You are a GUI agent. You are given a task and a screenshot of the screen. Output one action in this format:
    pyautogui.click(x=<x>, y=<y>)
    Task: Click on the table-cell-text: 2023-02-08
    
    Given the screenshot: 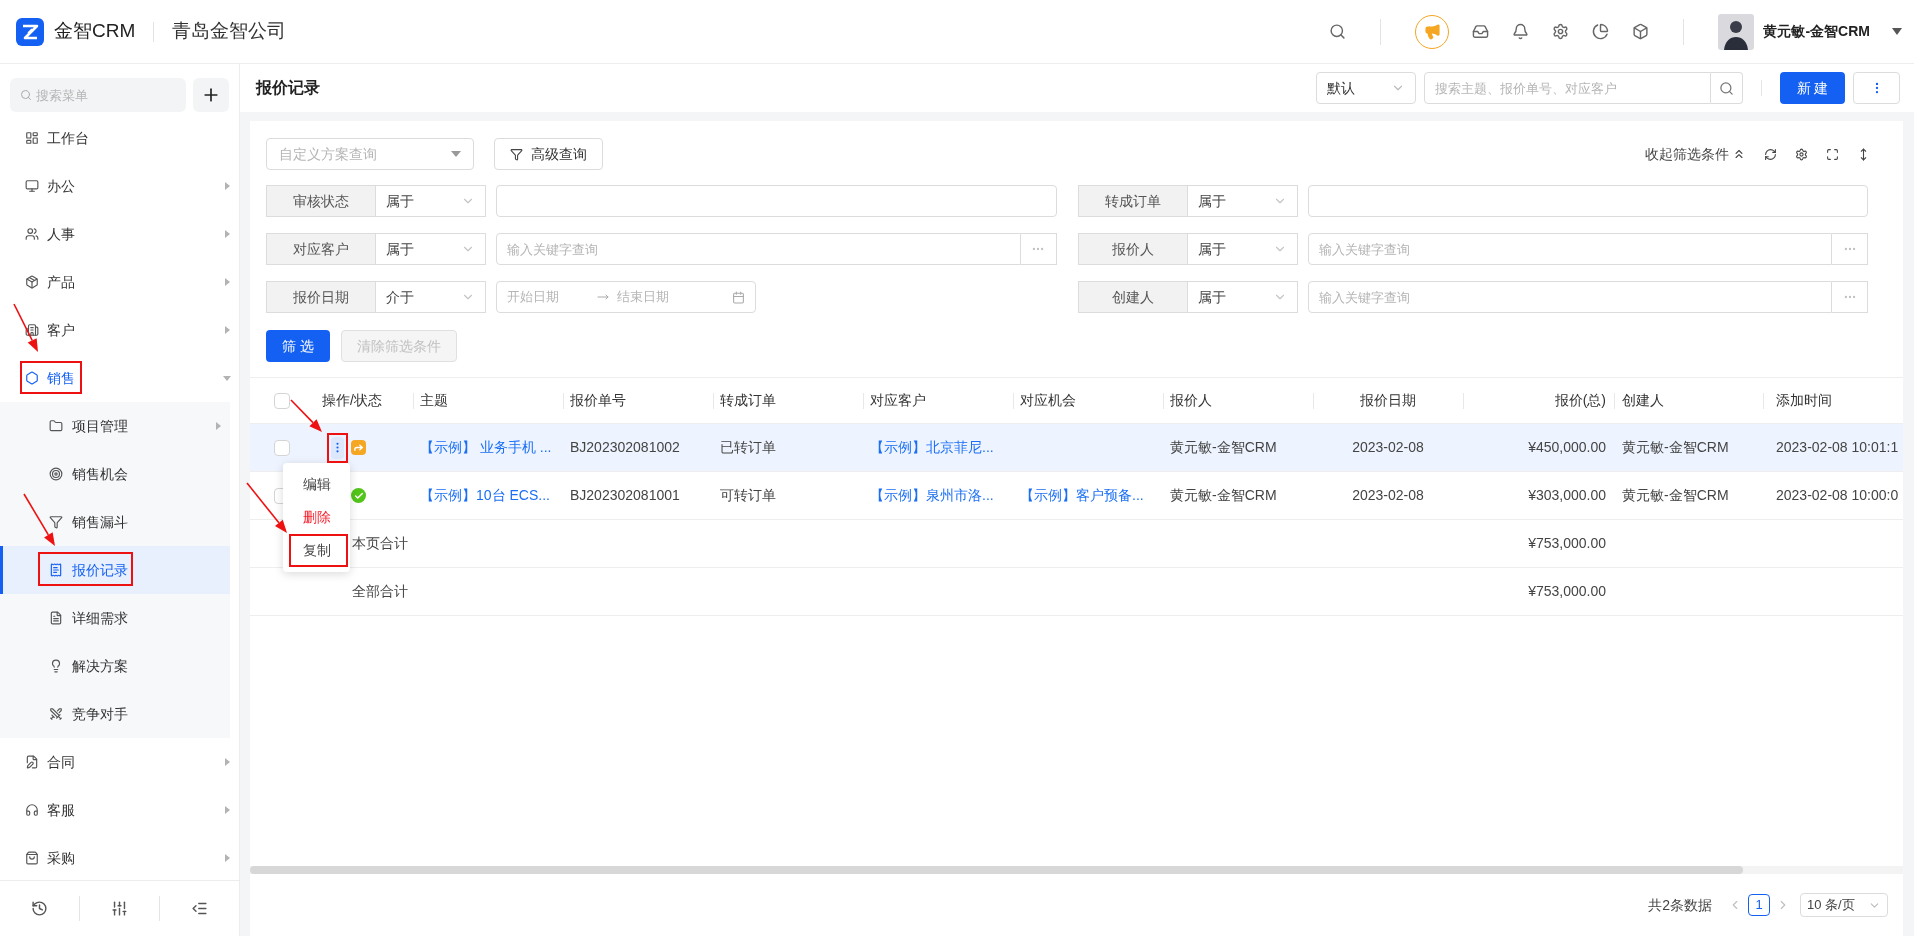 What is the action you would take?
    pyautogui.click(x=1388, y=447)
    